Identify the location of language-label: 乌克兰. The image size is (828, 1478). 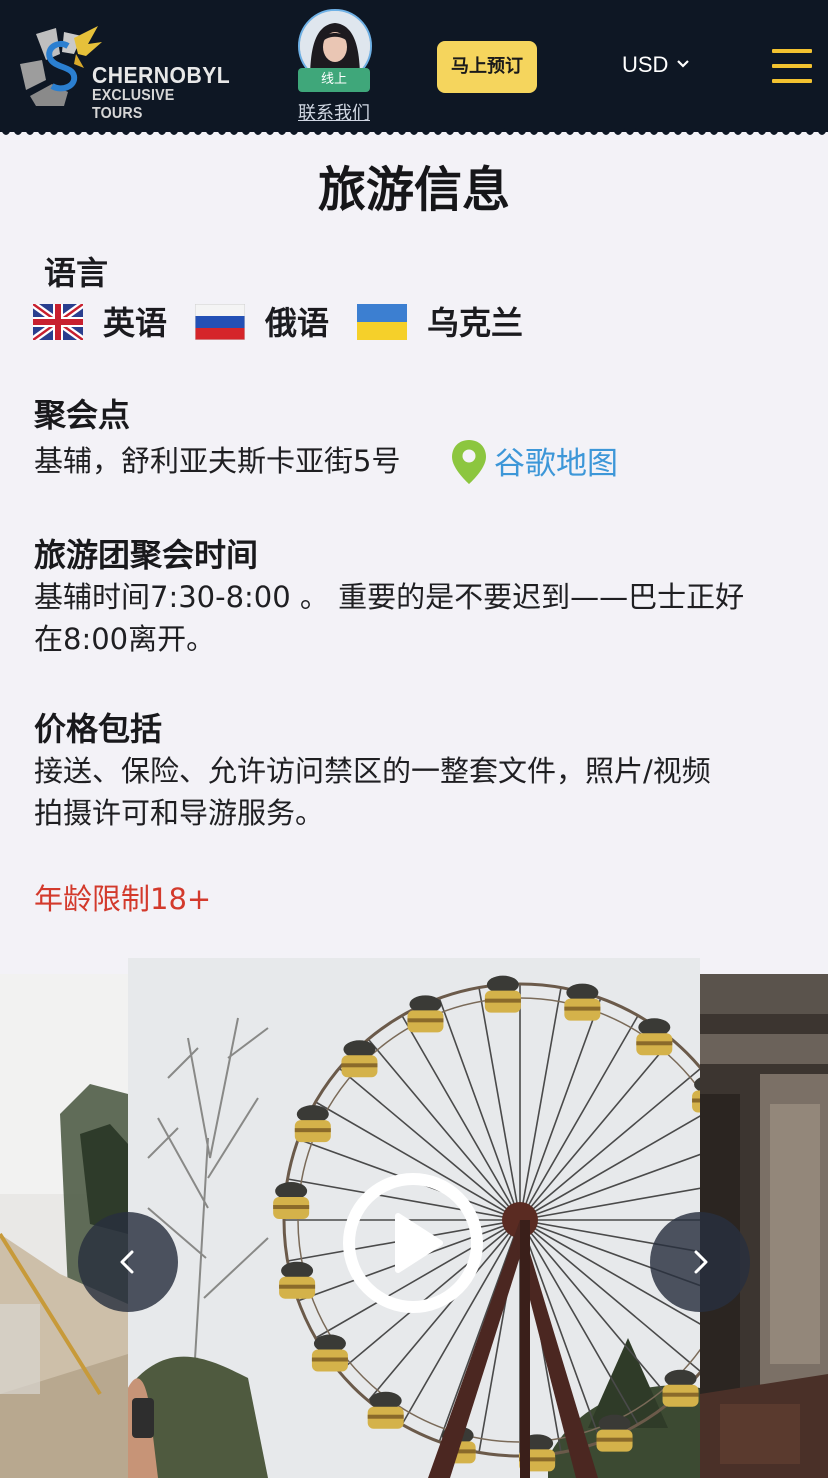
(475, 323).